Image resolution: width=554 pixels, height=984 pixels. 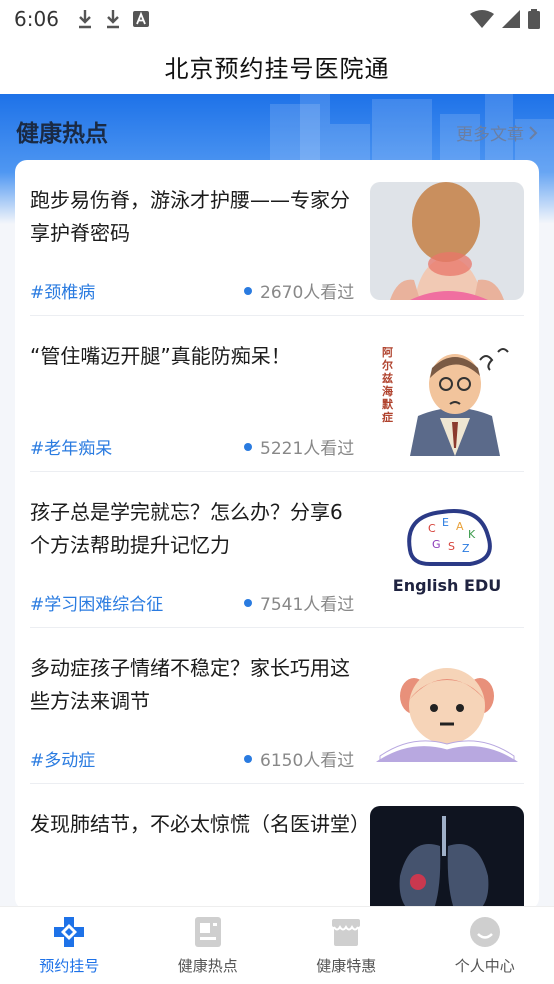 I want to click on article-item: 多动症孩子情绪不稳定？家长巧用这些方法来调节 #多动症 6150人看过, so click(x=277, y=706).